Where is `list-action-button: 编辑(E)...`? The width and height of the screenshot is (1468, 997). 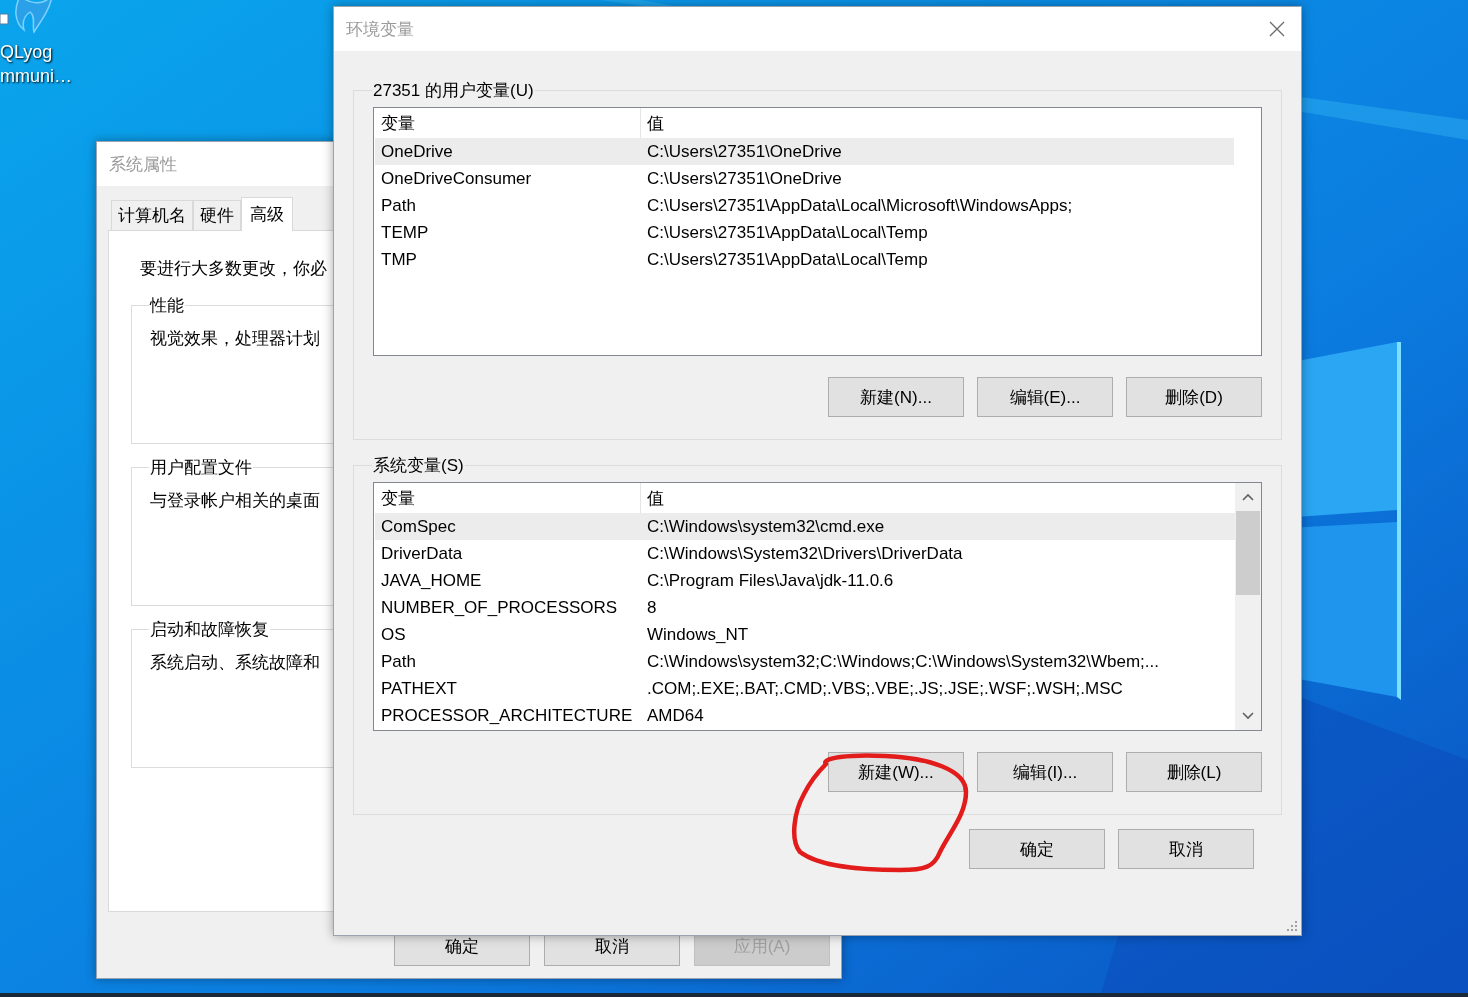 list-action-button: 编辑(E)... is located at coordinates (1045, 397).